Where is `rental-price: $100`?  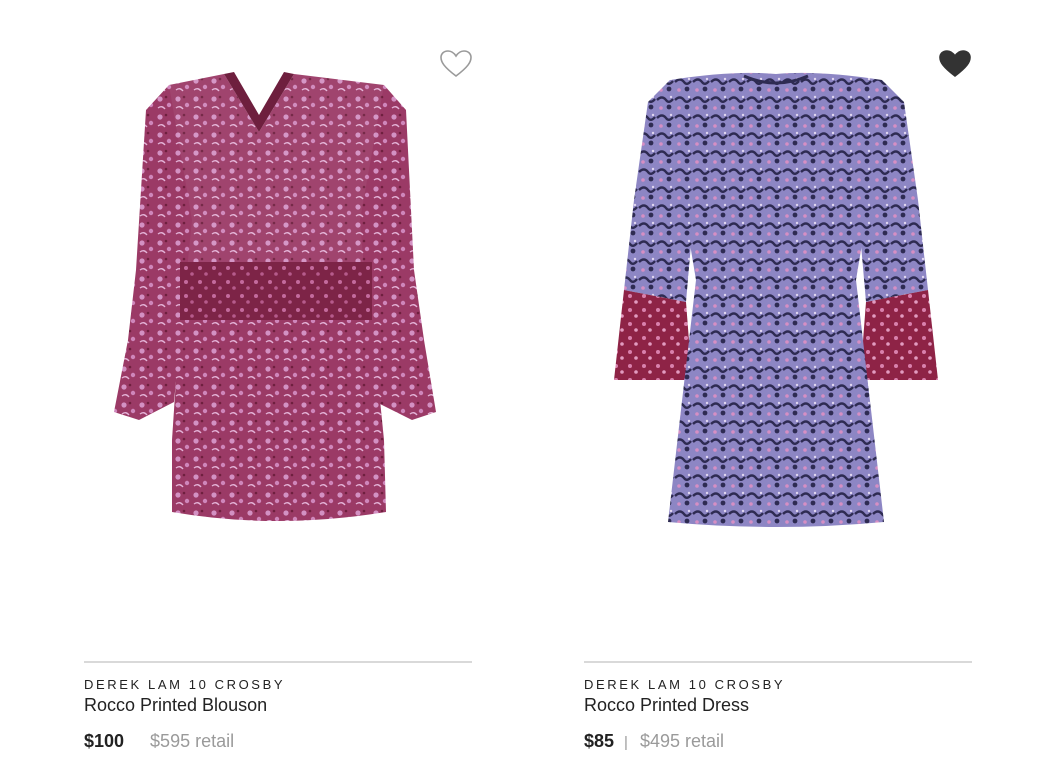
rental-price: $100 is located at coordinates (104, 741).